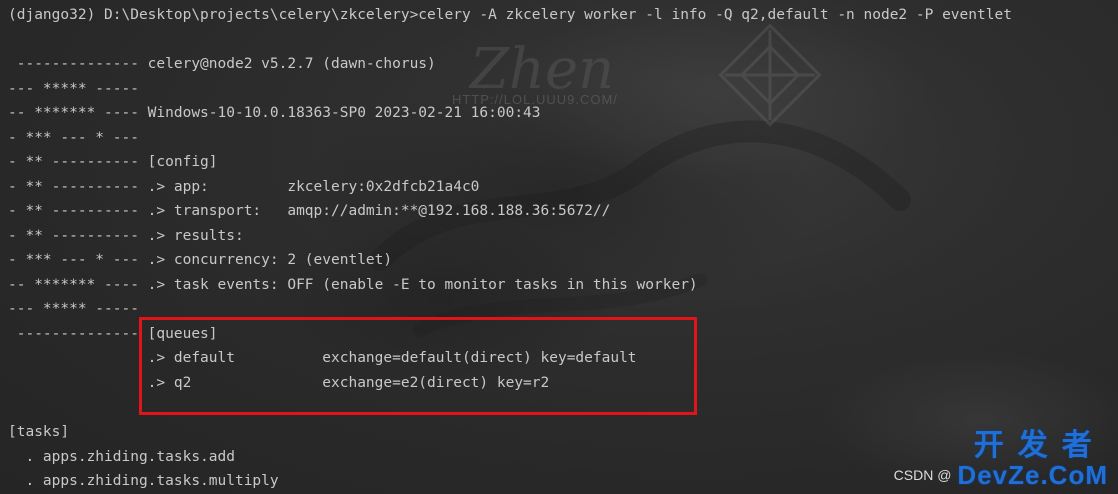  What do you see at coordinates (1032, 475) in the screenshot?
I see `devze-logo-en: DevZe.CoM` at bounding box center [1032, 475].